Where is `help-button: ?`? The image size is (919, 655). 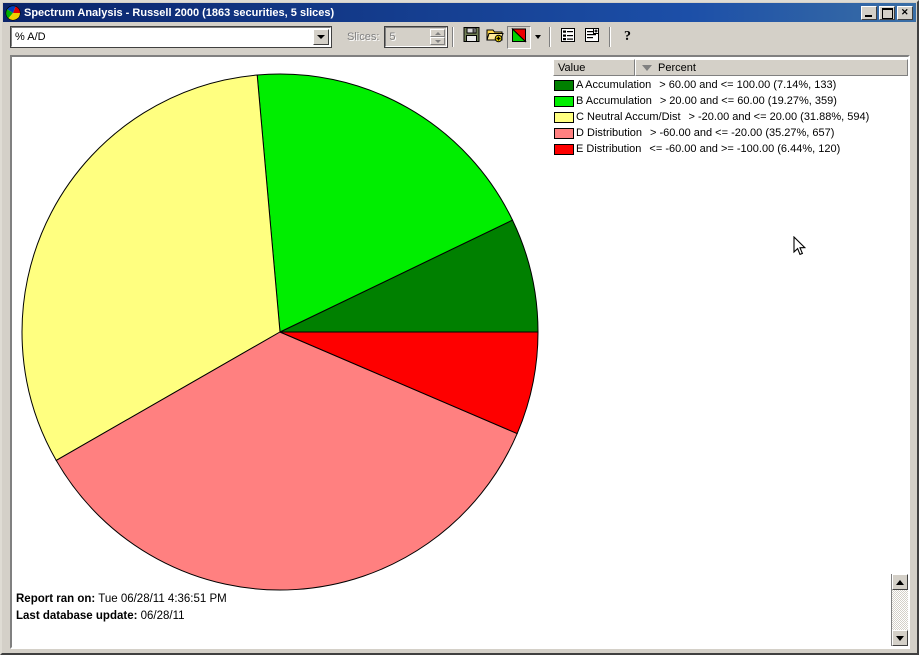
help-button: ? is located at coordinates (628, 37).